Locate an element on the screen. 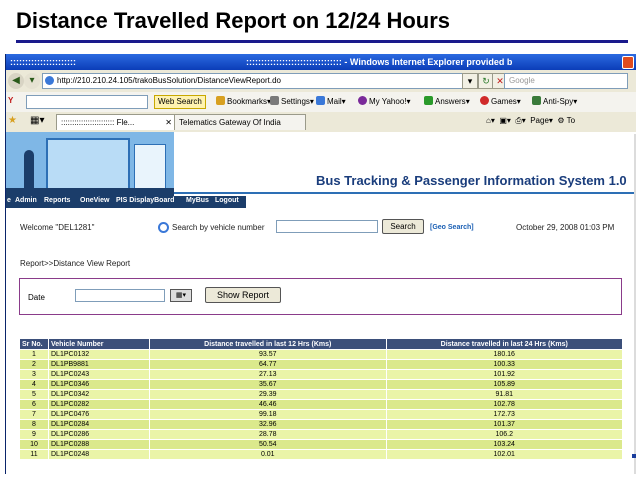 The image size is (638, 478). table-cell: DL1PC0284 is located at coordinates (99, 424).